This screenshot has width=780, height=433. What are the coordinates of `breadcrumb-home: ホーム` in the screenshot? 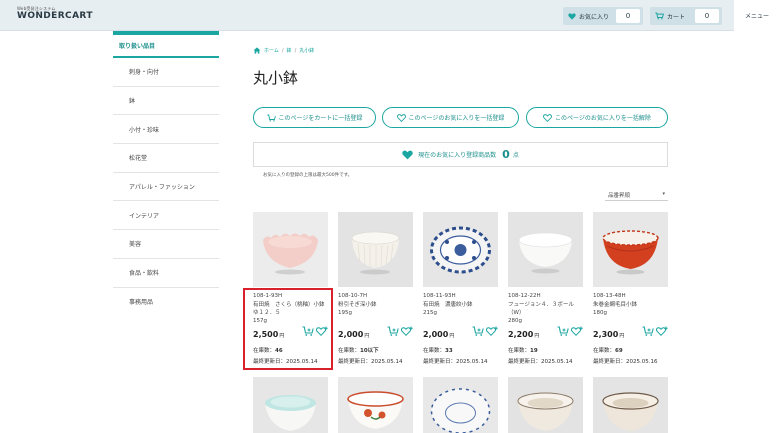 It's located at (271, 50).